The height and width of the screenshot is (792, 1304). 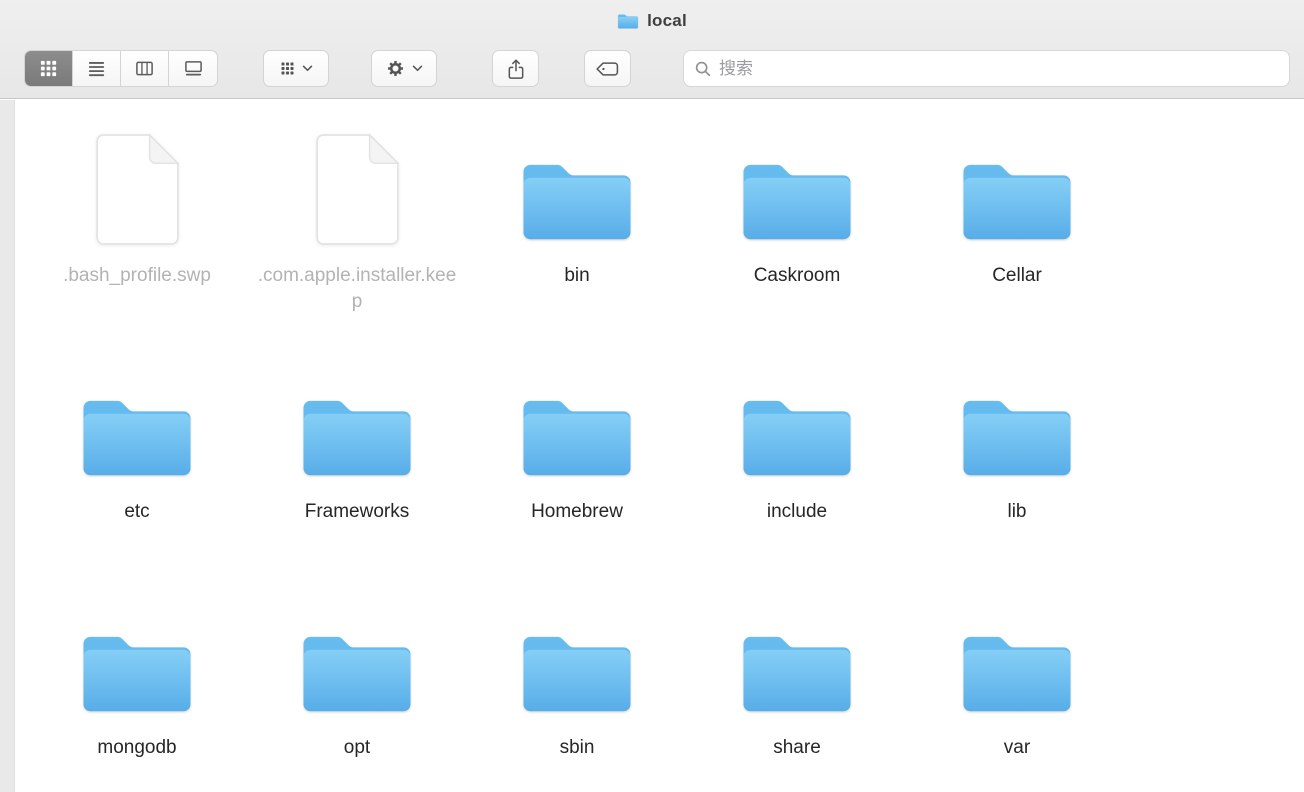 I want to click on folder-item: sbin, so click(x=577, y=695).